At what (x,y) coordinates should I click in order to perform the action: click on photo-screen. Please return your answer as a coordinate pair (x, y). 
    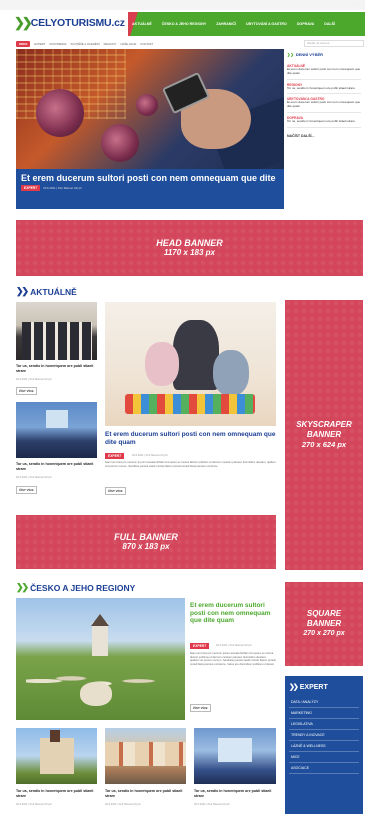
    Looking at the image, I should click on (57, 419).